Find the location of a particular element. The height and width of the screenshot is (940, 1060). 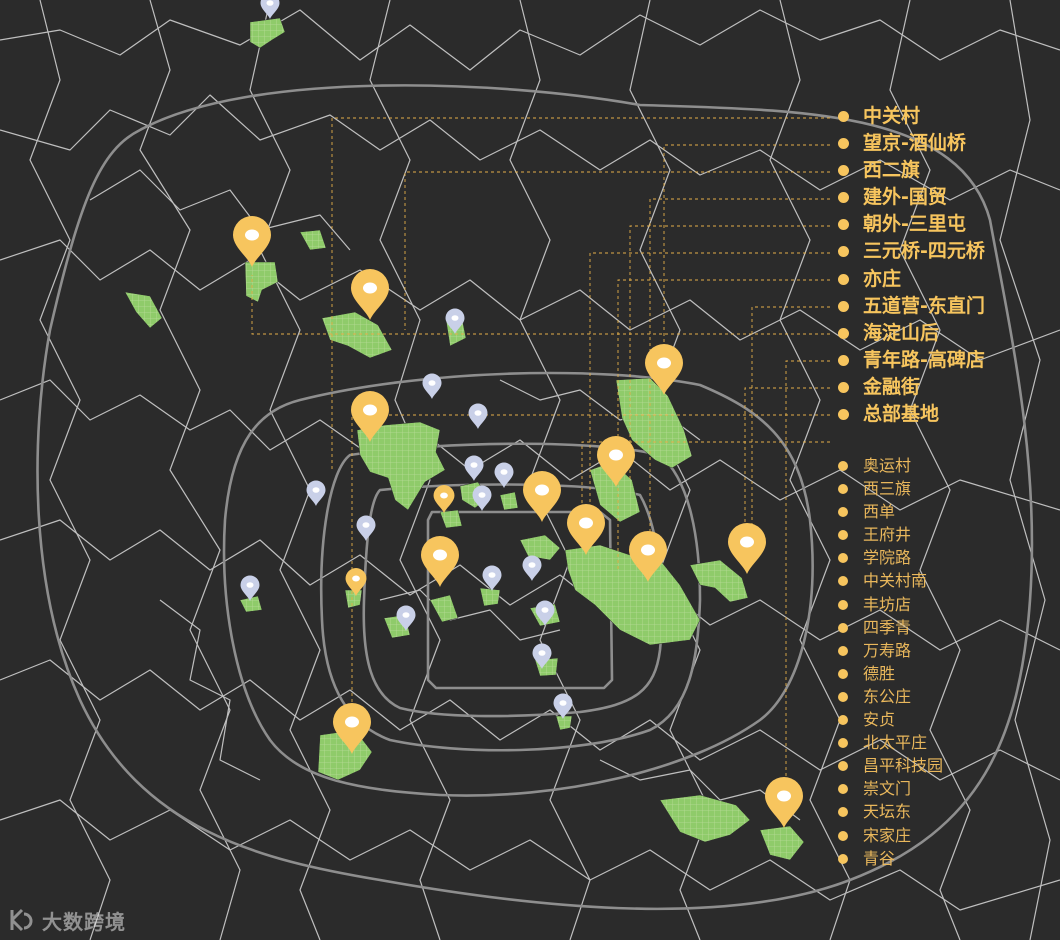

legend-minor-label: 东公庄 is located at coordinates (887, 696).